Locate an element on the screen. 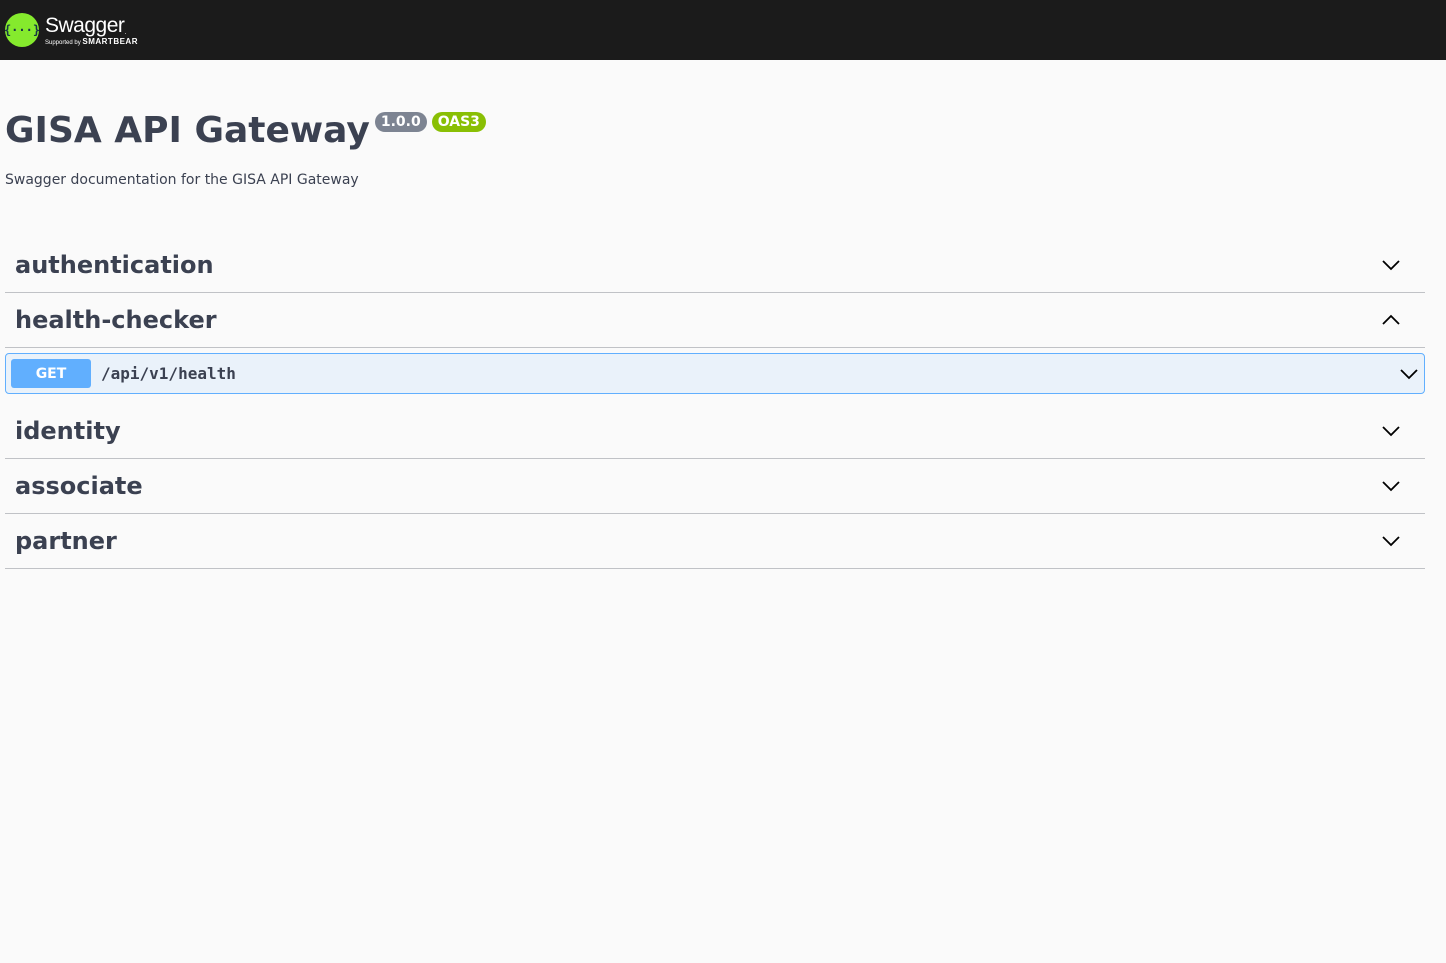 The image size is (1446, 963). tag-section-partner: partner is located at coordinates (715, 541).